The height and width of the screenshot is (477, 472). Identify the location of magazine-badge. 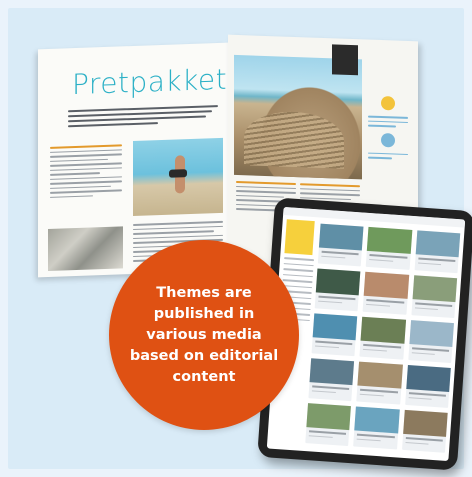
(345, 60).